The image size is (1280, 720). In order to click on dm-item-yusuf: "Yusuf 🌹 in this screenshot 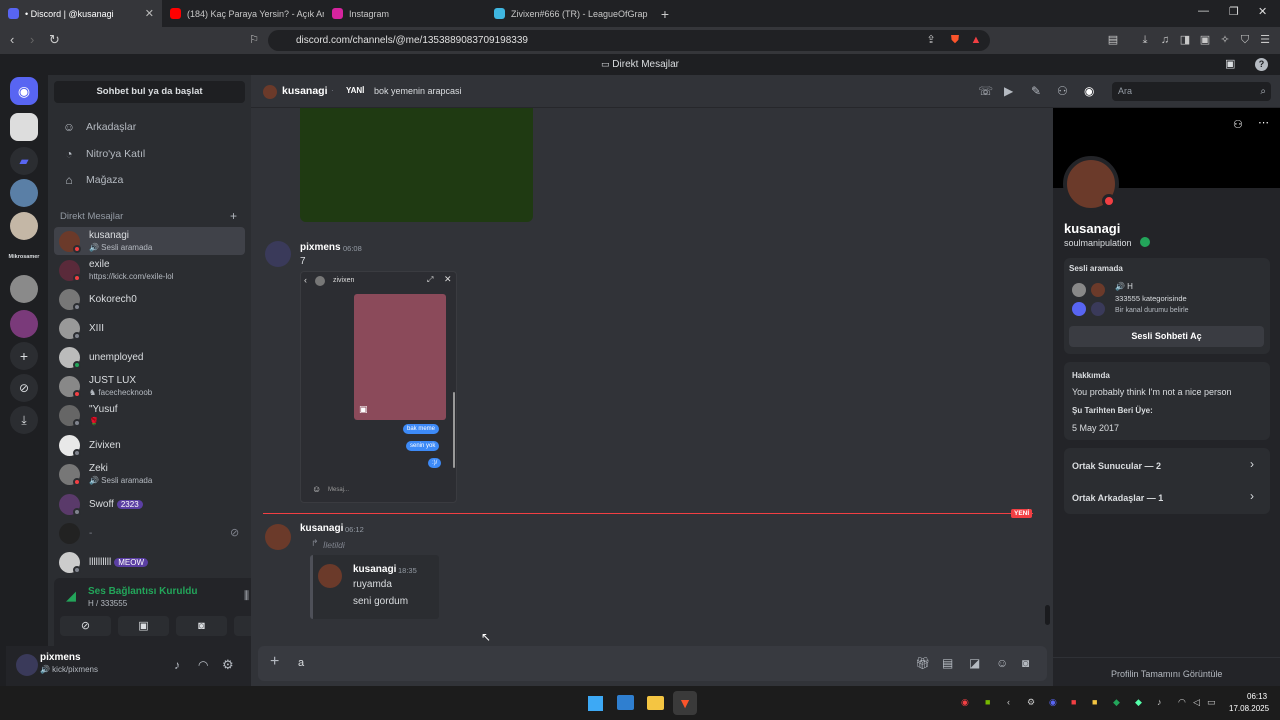, I will do `click(149, 415)`.